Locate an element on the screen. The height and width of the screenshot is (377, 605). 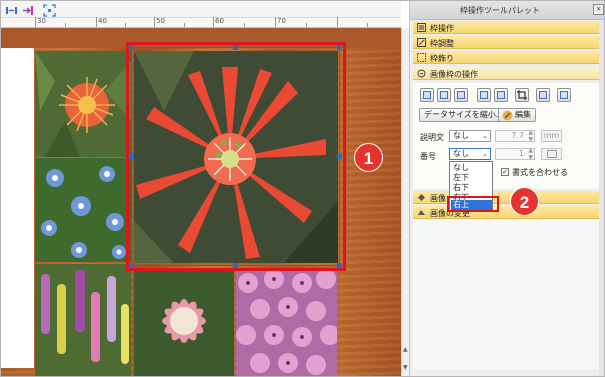
caption-value: なし is located at coordinates (461, 135).